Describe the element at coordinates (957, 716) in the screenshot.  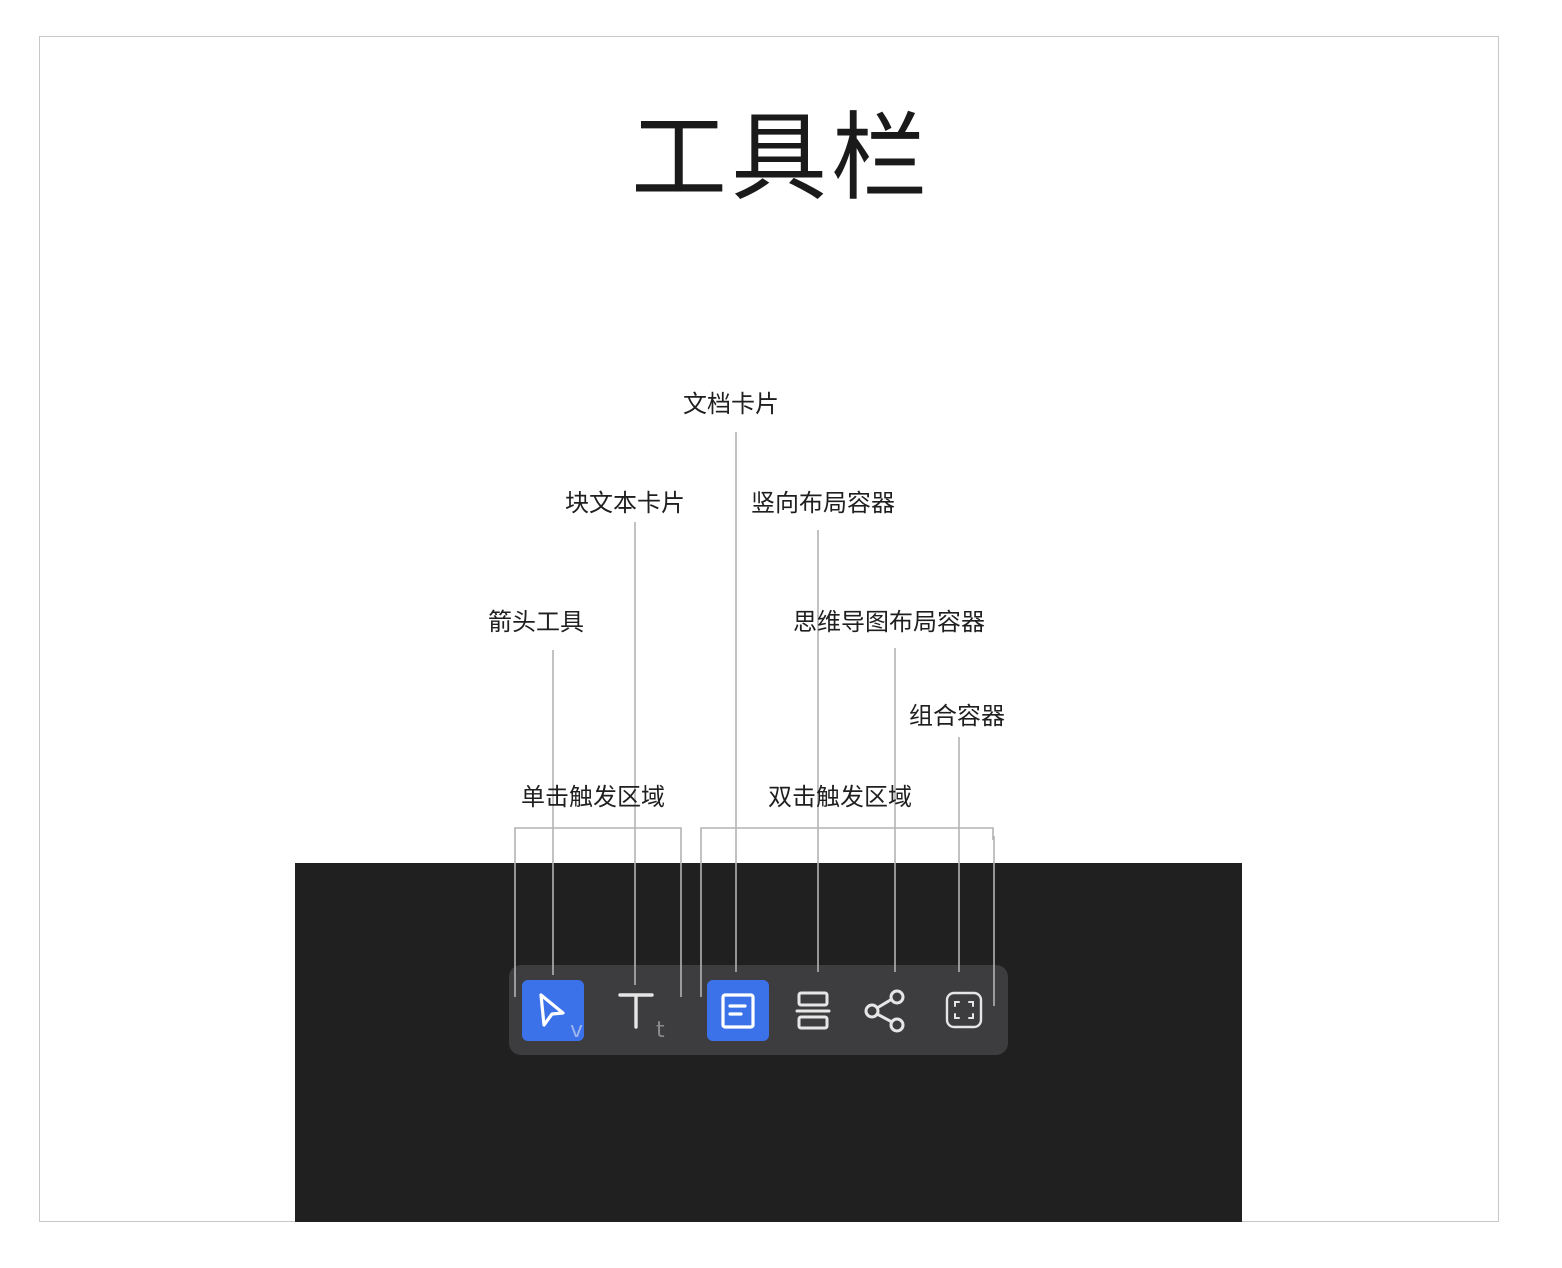
I see `group-container-label: 组合容器` at that location.